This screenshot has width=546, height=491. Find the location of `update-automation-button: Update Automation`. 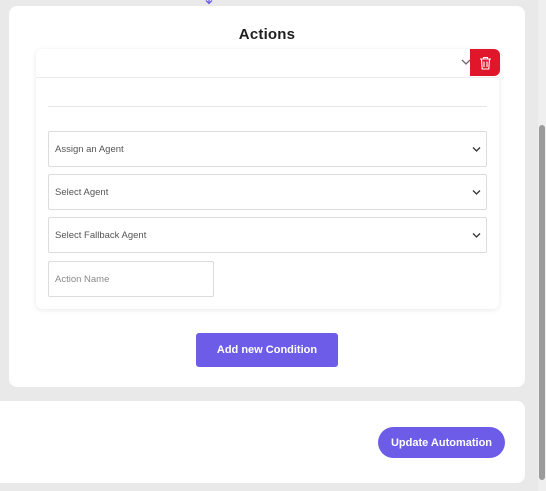

update-automation-button: Update Automation is located at coordinates (441, 442).